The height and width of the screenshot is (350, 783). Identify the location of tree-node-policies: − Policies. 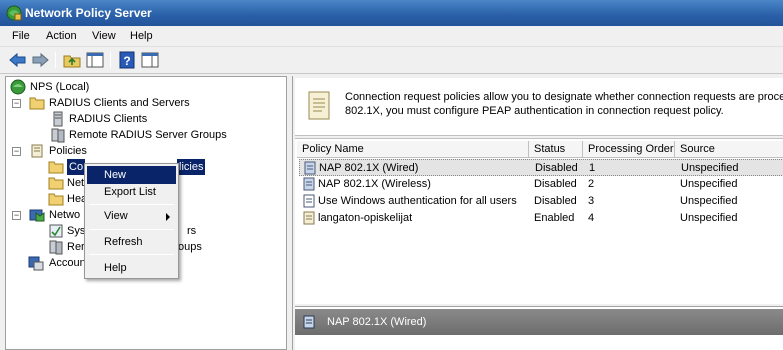
(147, 151).